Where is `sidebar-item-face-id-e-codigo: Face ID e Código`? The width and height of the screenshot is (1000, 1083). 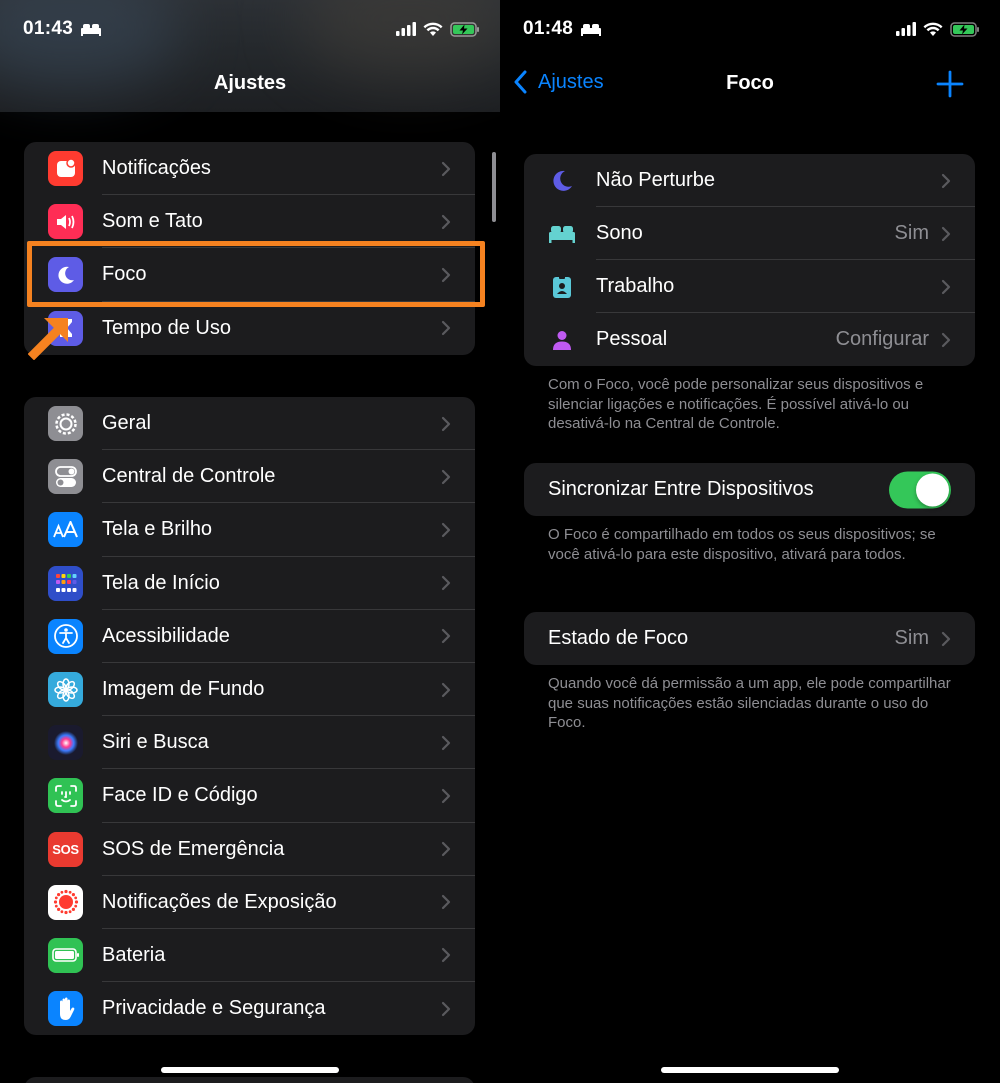
sidebar-item-face-id-e-codigo: Face ID e Código is located at coordinates (249, 796).